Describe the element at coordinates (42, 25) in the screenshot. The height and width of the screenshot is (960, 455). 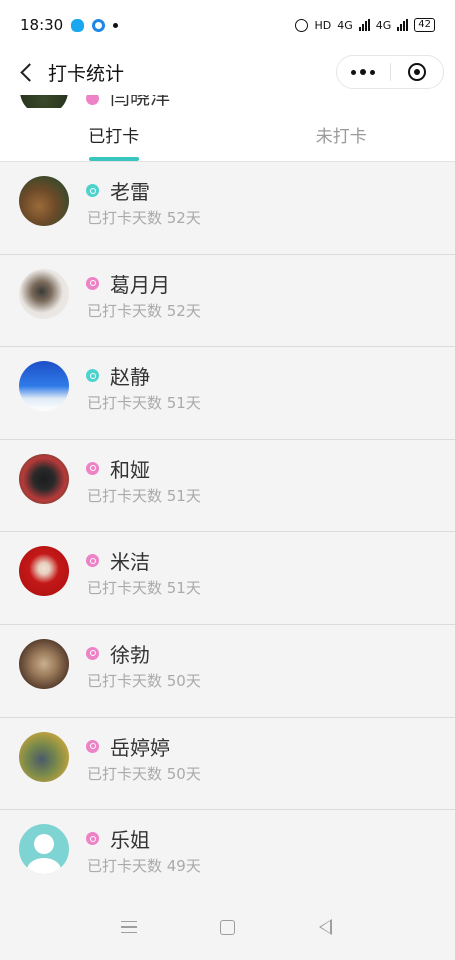
I see `status-time: 18:30` at that location.